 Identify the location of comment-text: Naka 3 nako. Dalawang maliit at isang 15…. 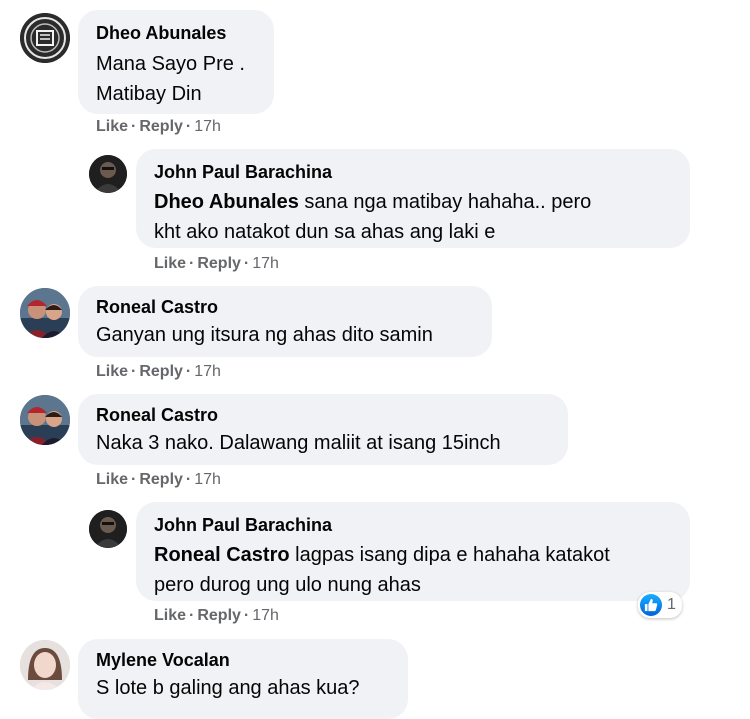
(298, 443).